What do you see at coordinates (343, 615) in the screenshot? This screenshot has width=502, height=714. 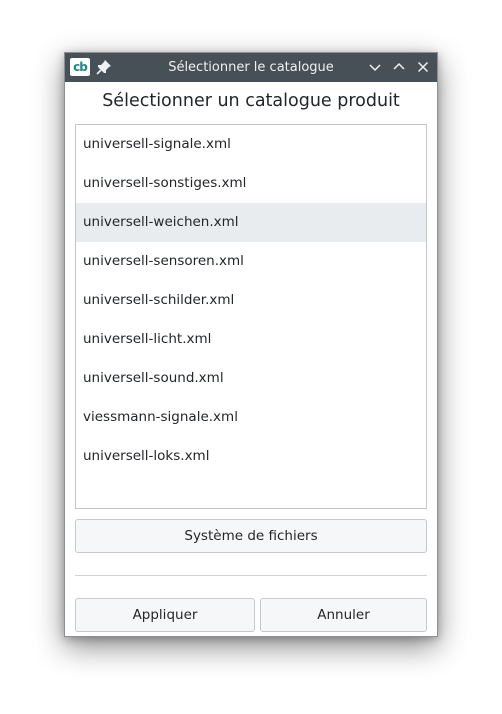 I see `cancel-button: Annuler` at bounding box center [343, 615].